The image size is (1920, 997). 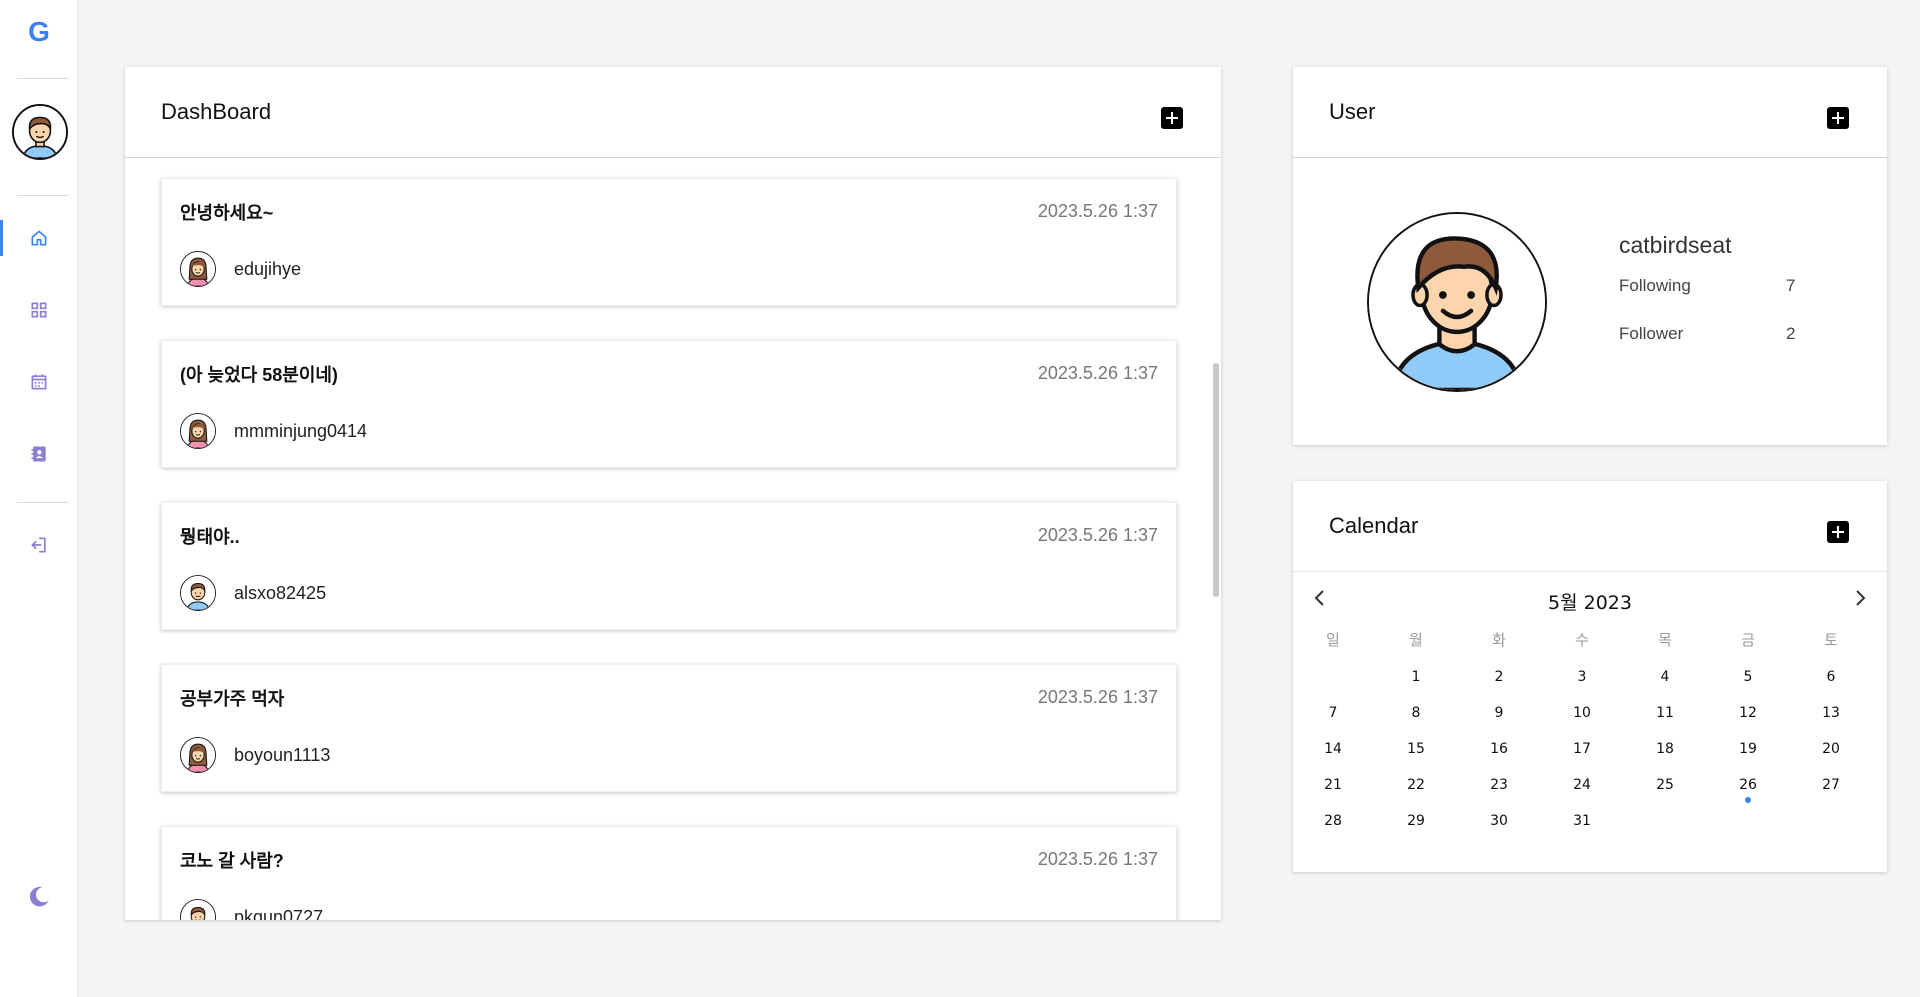 I want to click on calendar-day: 20, so click(x=1831, y=749).